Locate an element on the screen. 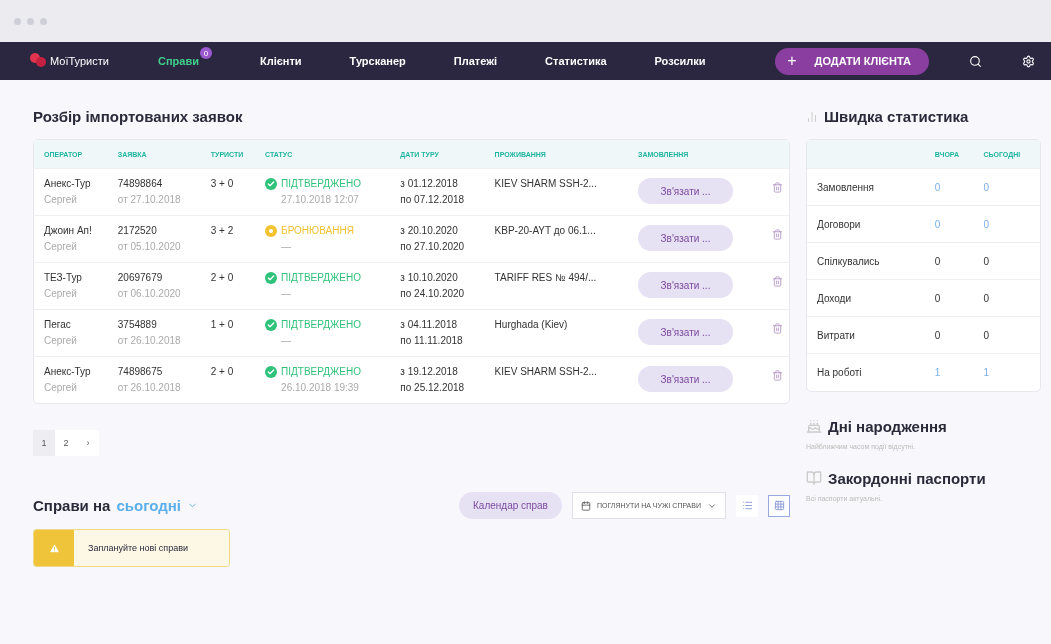 The width and height of the screenshot is (1051, 644). grid-view-icon is located at coordinates (779, 505).